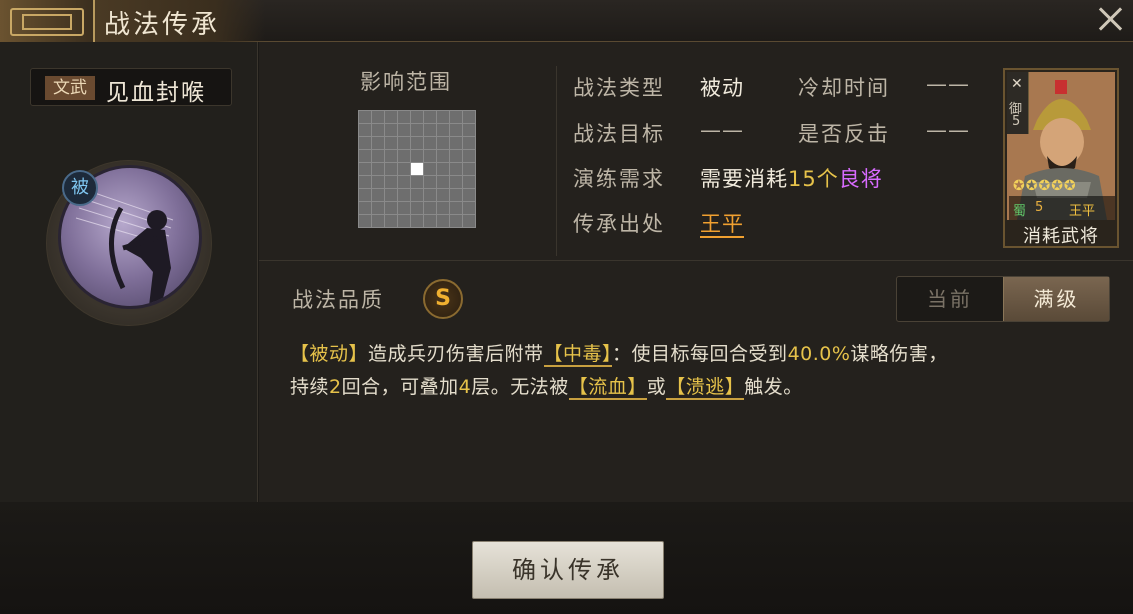 This screenshot has width=1133, height=614. I want to click on hero-portrait: ✕ 御 5 ✪✪✪✪✪ 蜀 5 王平, so click(1061, 146).